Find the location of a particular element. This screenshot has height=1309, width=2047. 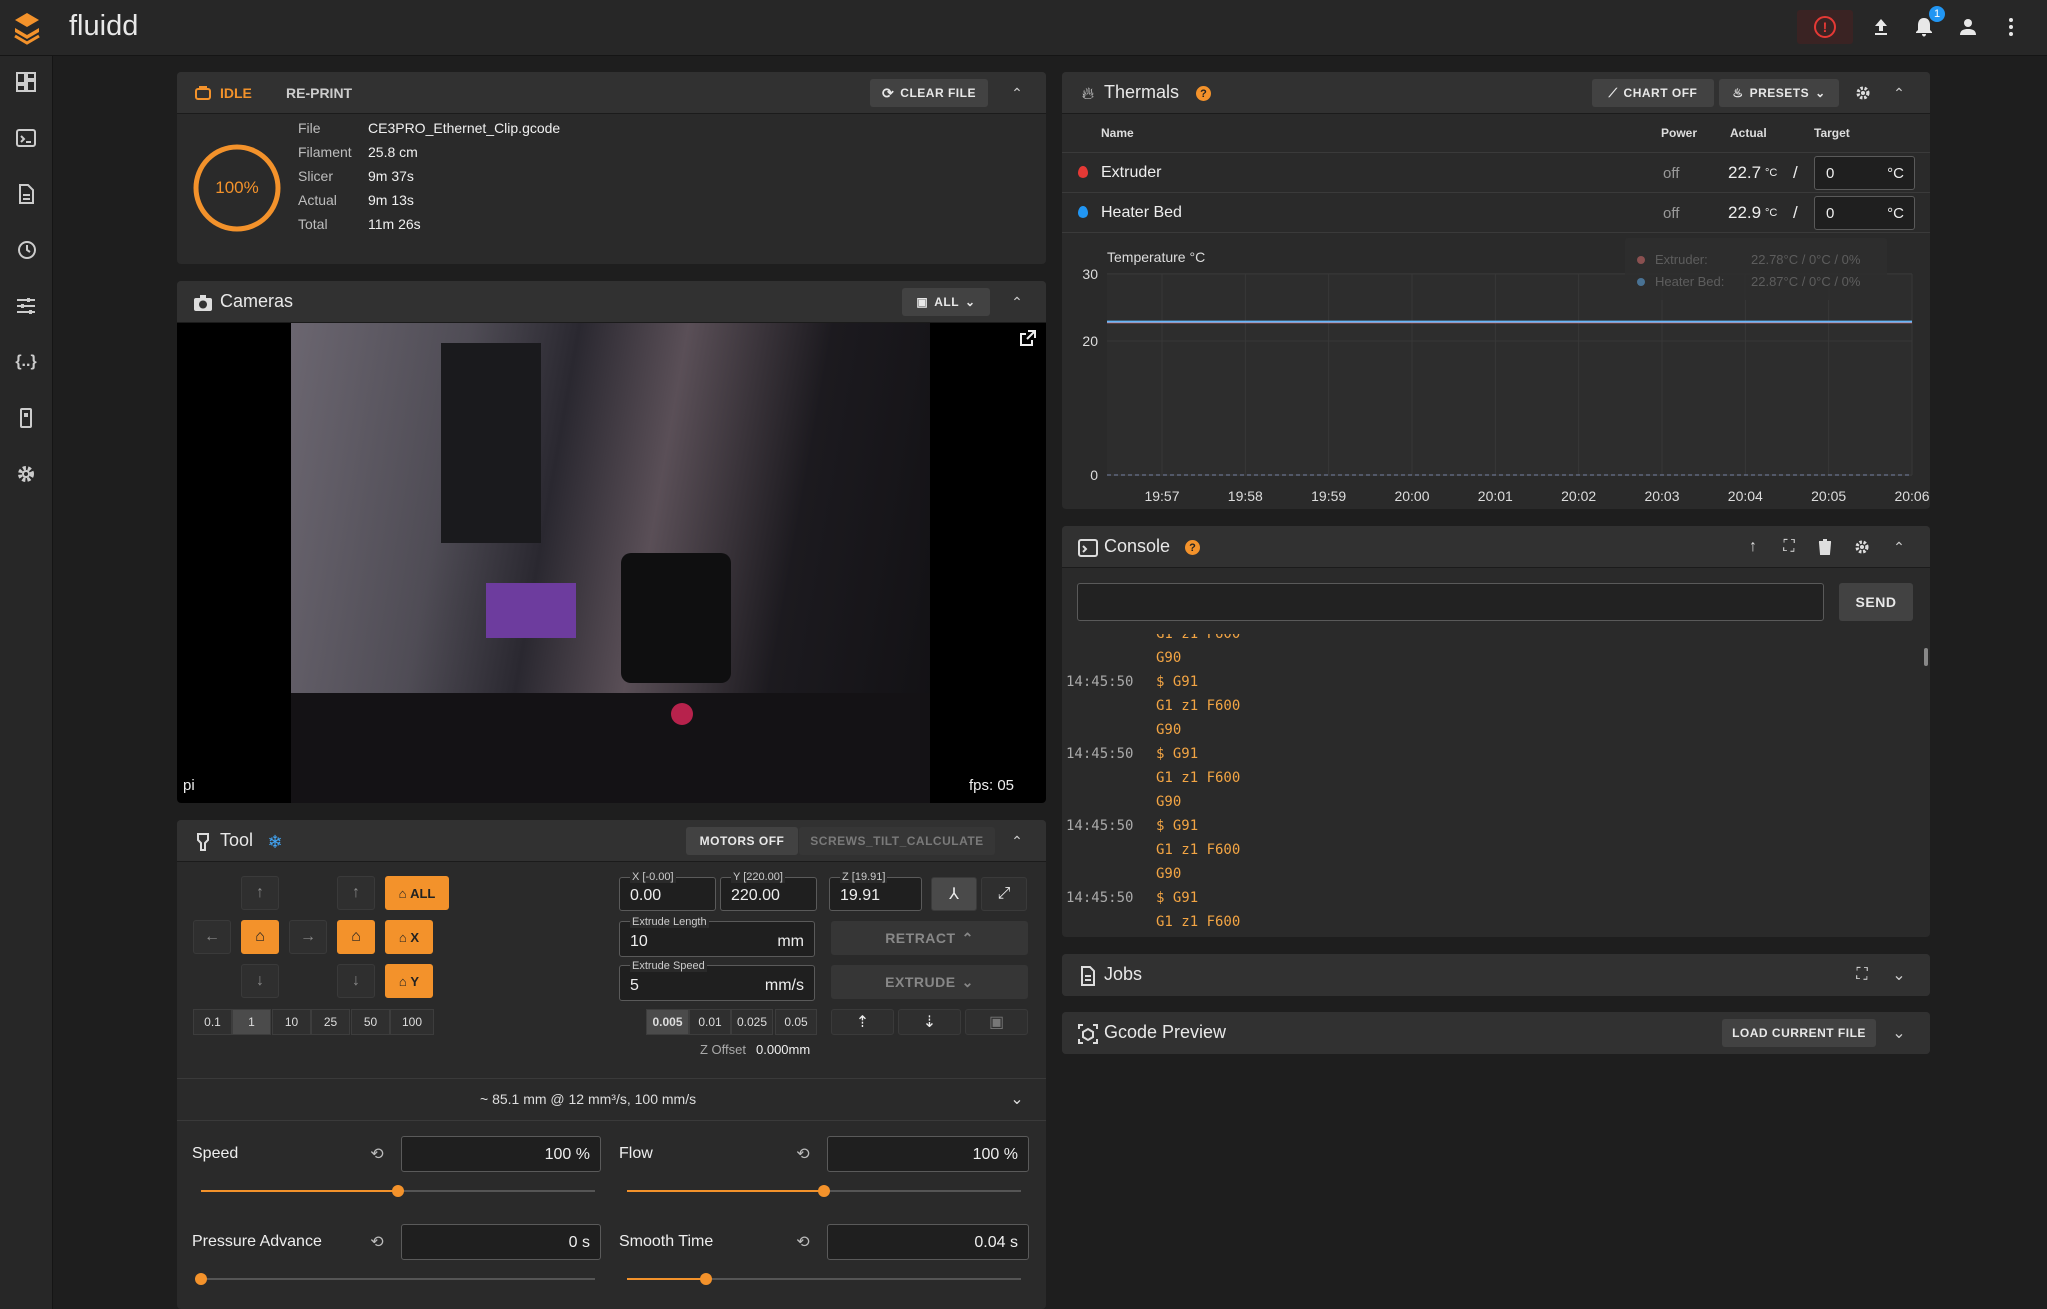

position-field: Y [220.00] 220.00 is located at coordinates (768, 891).